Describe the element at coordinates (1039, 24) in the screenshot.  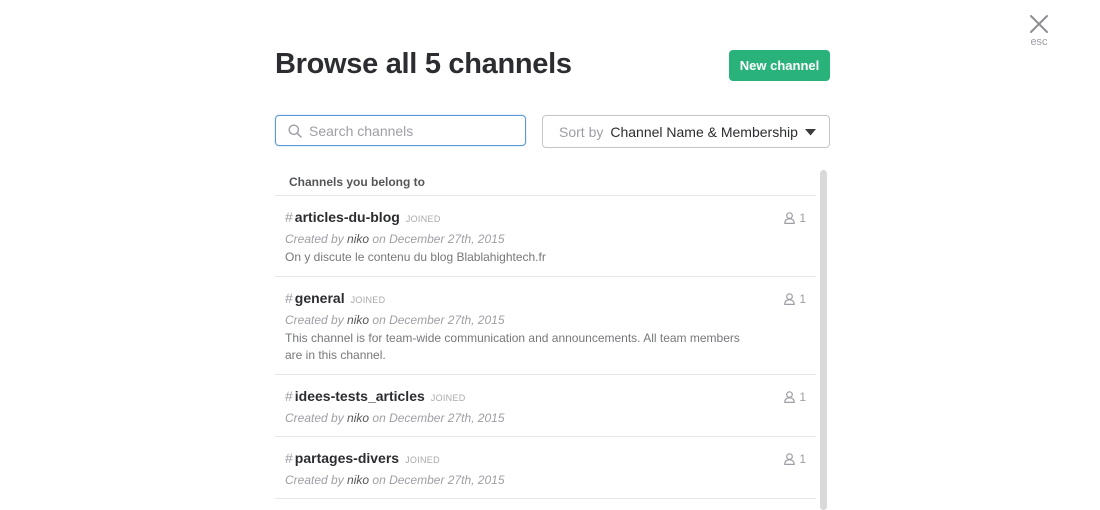
I see `close-icon` at that location.